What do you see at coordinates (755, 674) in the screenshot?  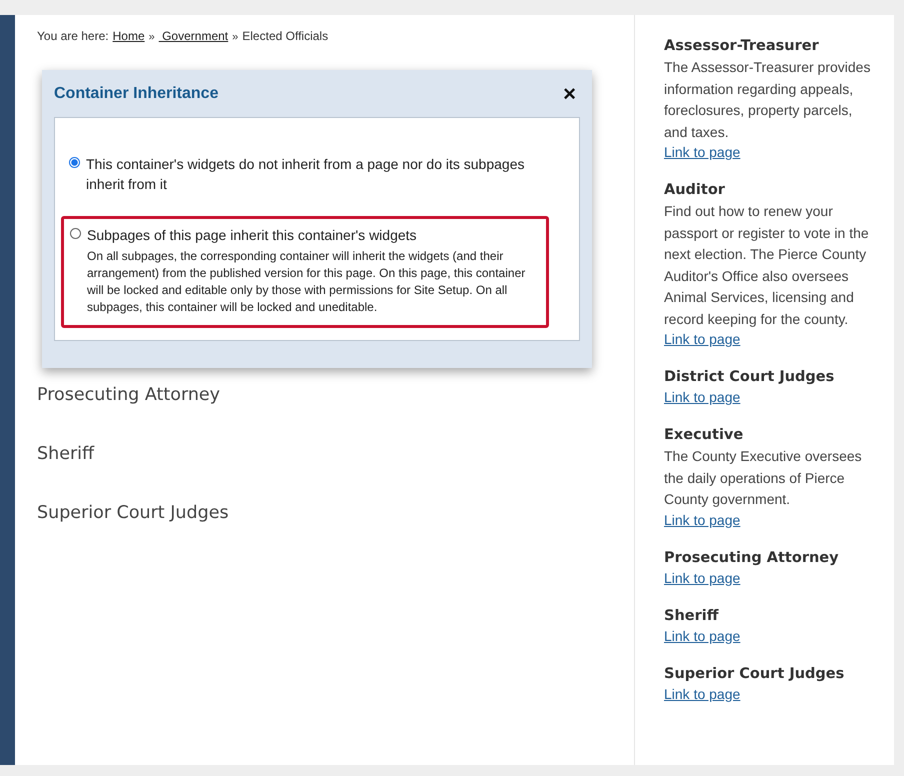 I see `section-title: Superior Court Judges` at bounding box center [755, 674].